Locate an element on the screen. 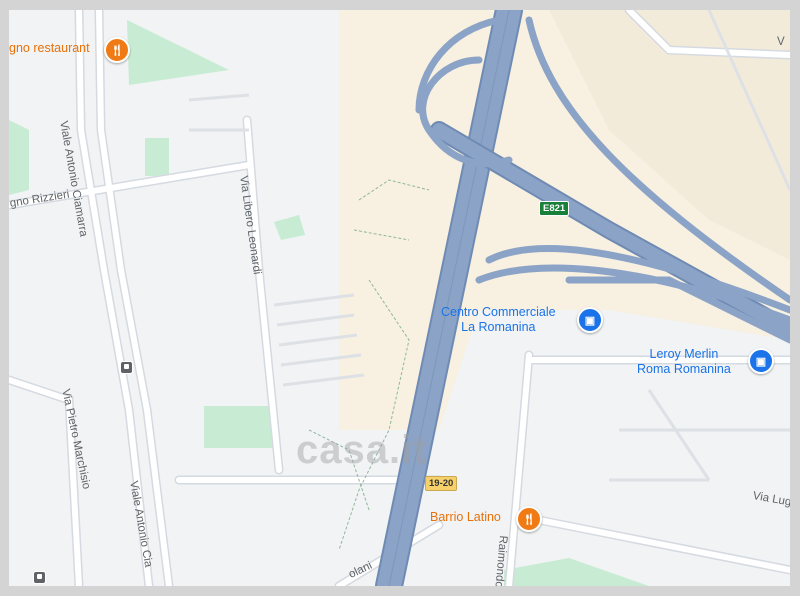 This screenshot has width=800, height=596. exit-shield-19-20: 19-20 is located at coordinates (441, 483).